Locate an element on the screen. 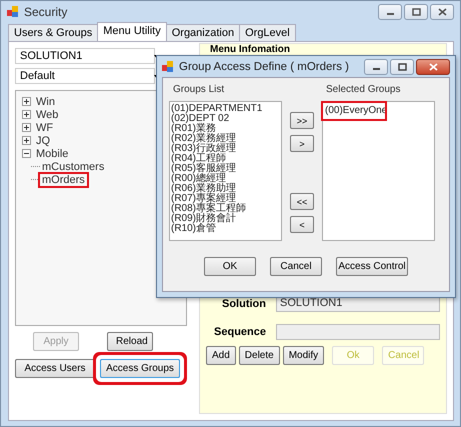  list-label: Groups List is located at coordinates (199, 89).